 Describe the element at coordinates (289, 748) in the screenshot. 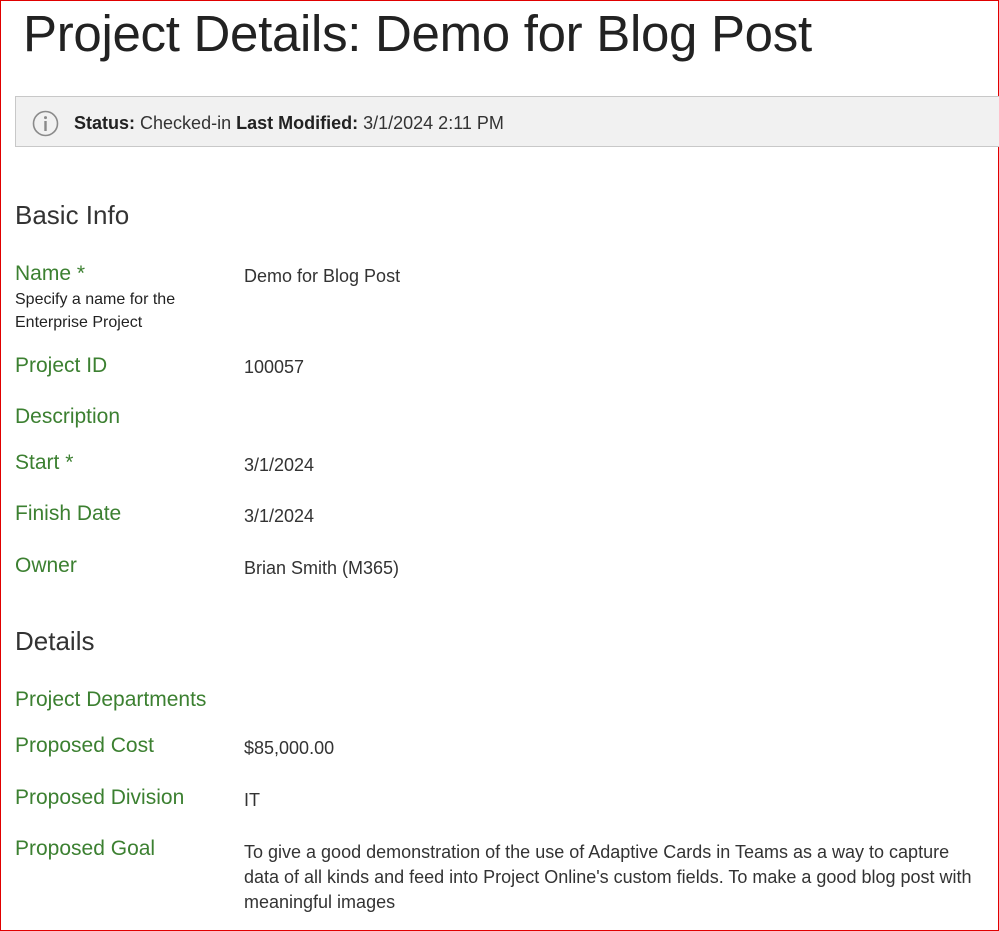

I see `proposed-cost-value: $85,000.00` at that location.